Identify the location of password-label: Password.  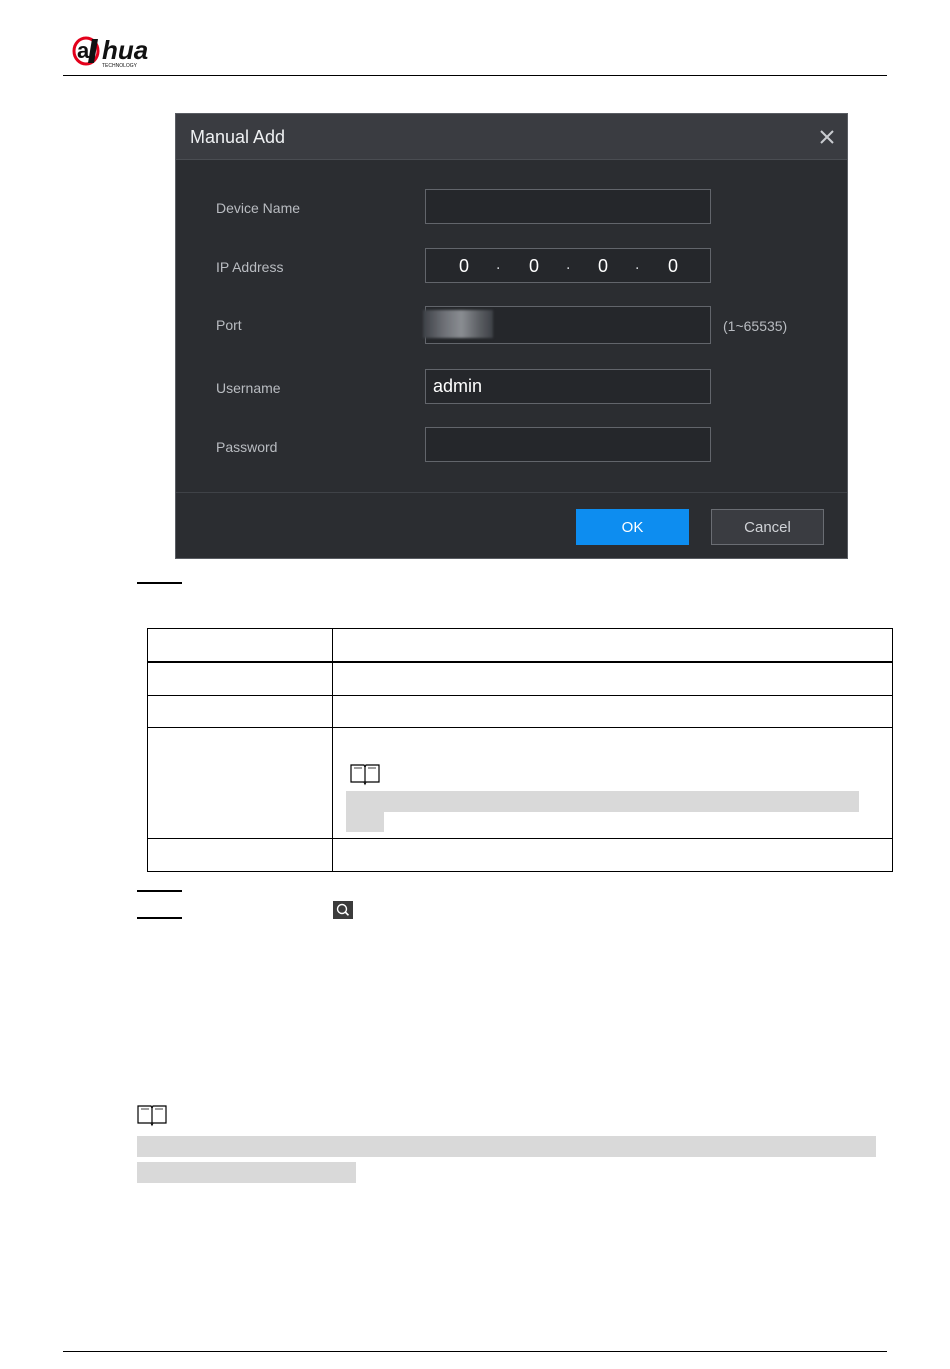
(247, 447).